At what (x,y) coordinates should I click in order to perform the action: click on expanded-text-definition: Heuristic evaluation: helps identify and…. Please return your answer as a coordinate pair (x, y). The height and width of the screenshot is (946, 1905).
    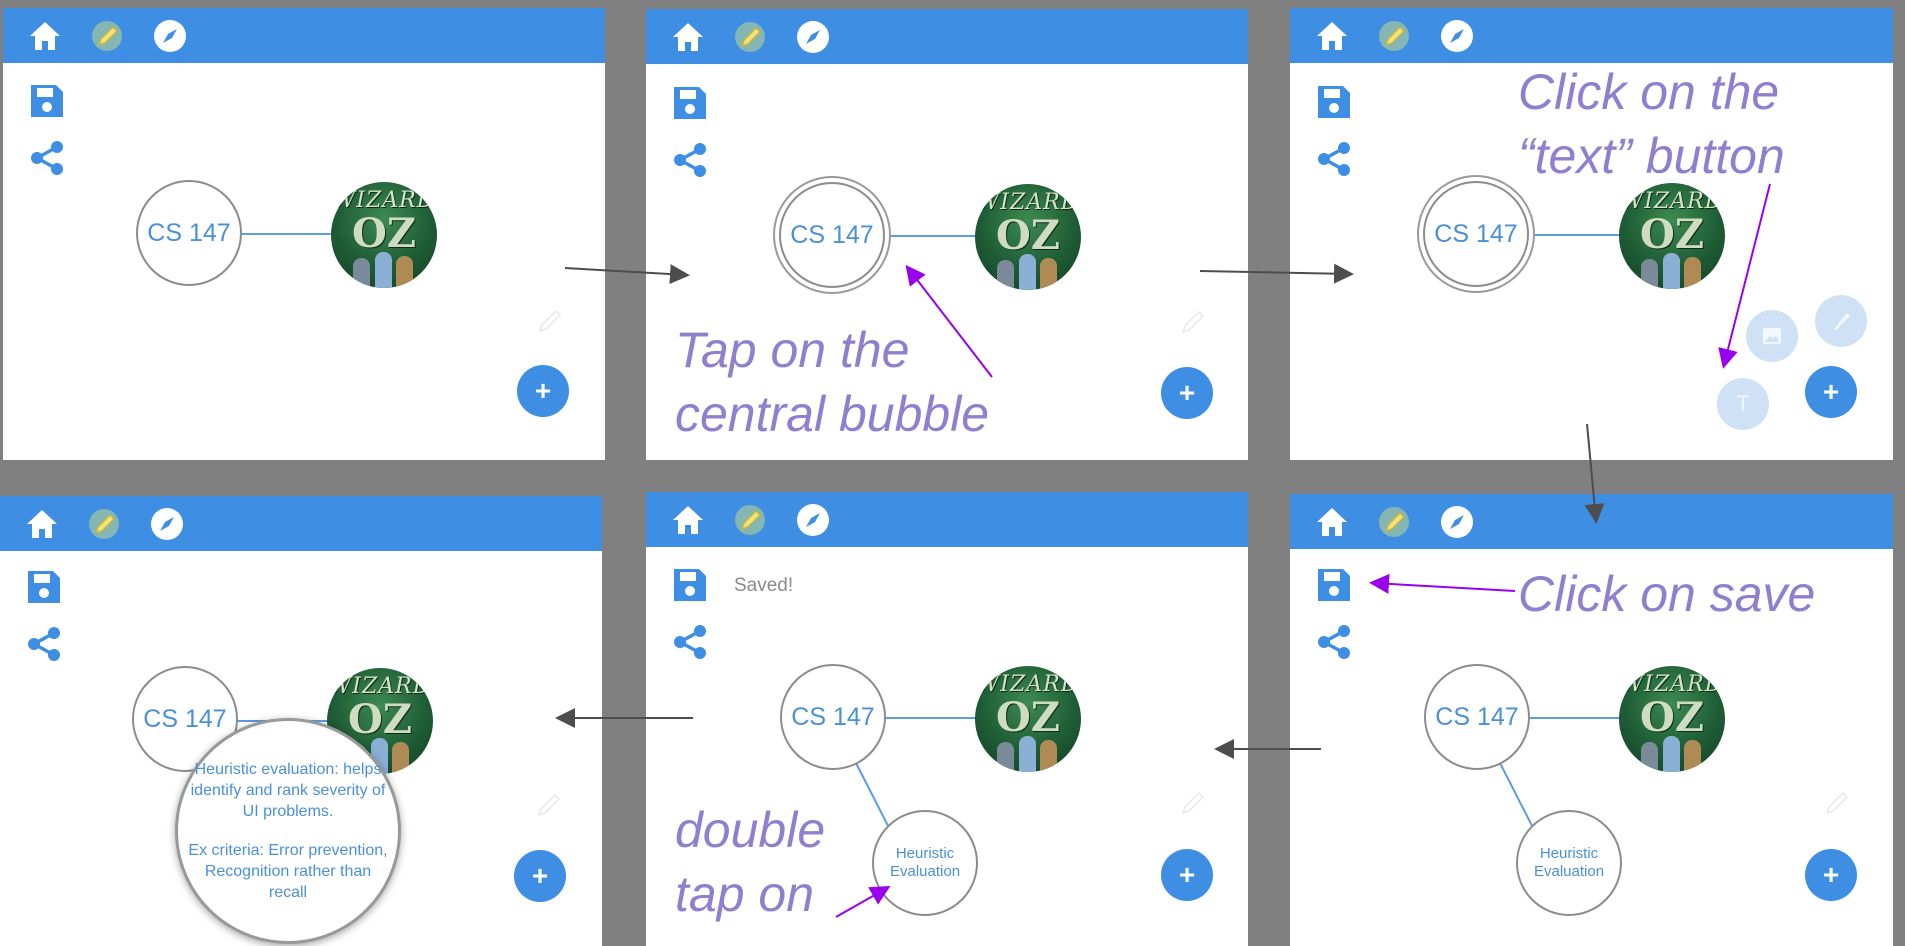
    Looking at the image, I should click on (288, 790).